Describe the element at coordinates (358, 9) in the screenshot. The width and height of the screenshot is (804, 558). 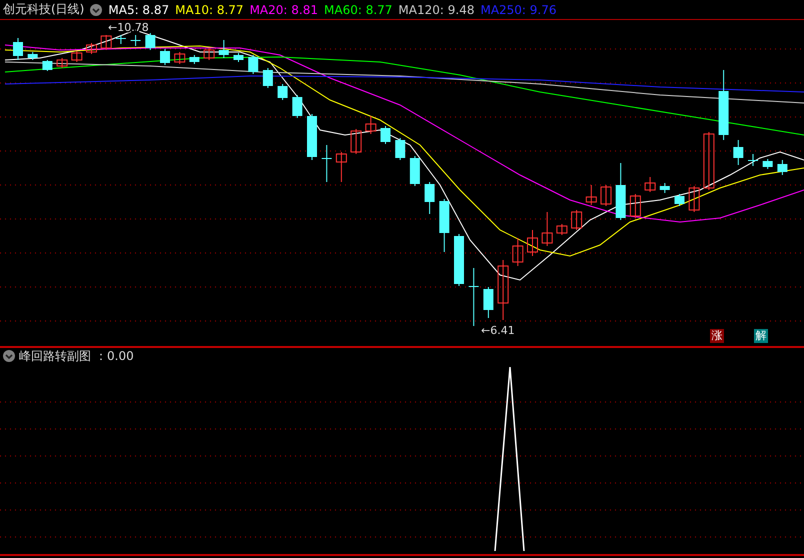
I see `indicator-label: MA60: 8.77` at that location.